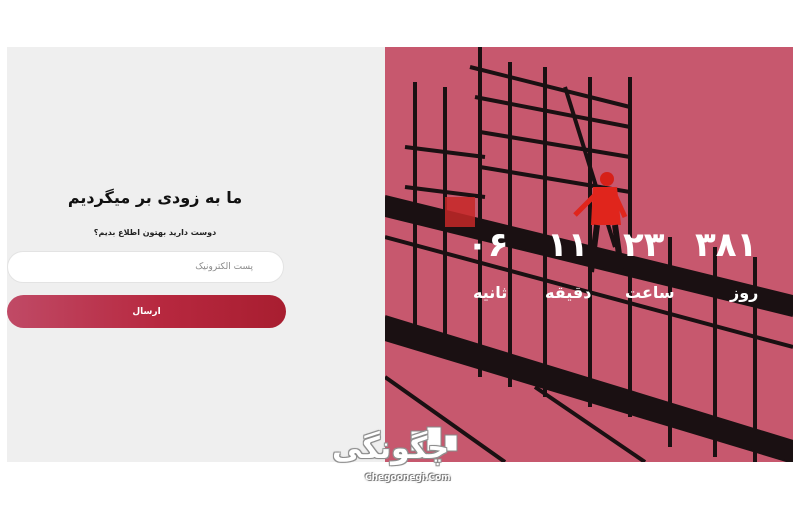 This screenshot has width=798, height=508. What do you see at coordinates (744, 292) in the screenshot?
I see `countdown-days-label: روز` at bounding box center [744, 292].